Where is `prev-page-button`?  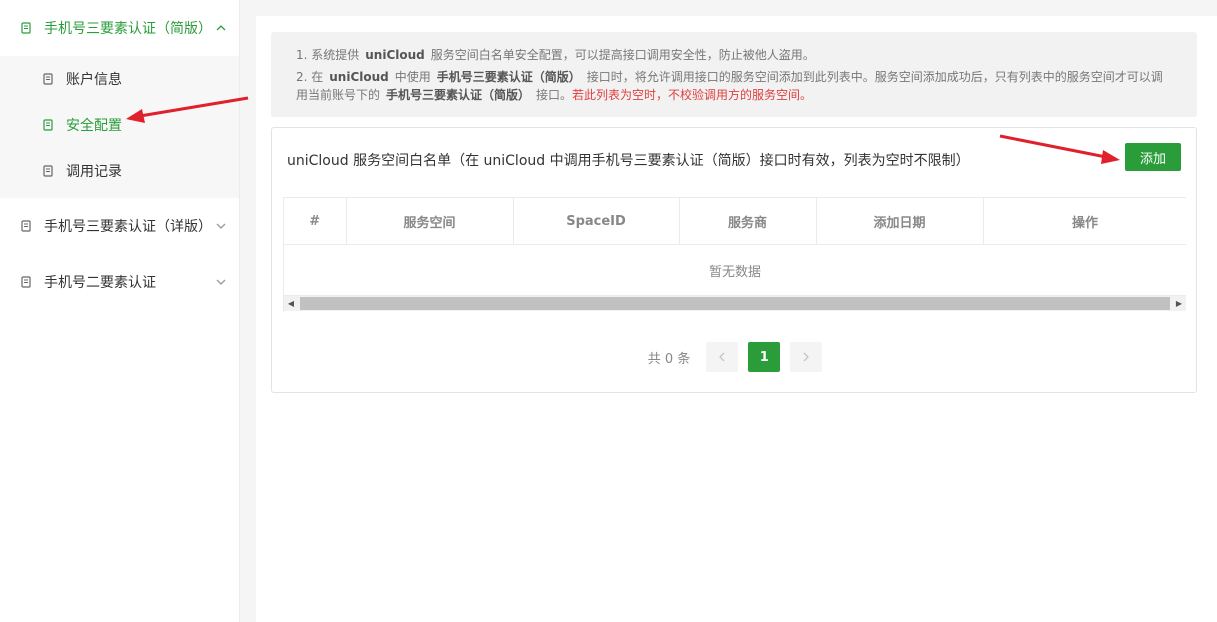 prev-page-button is located at coordinates (722, 357).